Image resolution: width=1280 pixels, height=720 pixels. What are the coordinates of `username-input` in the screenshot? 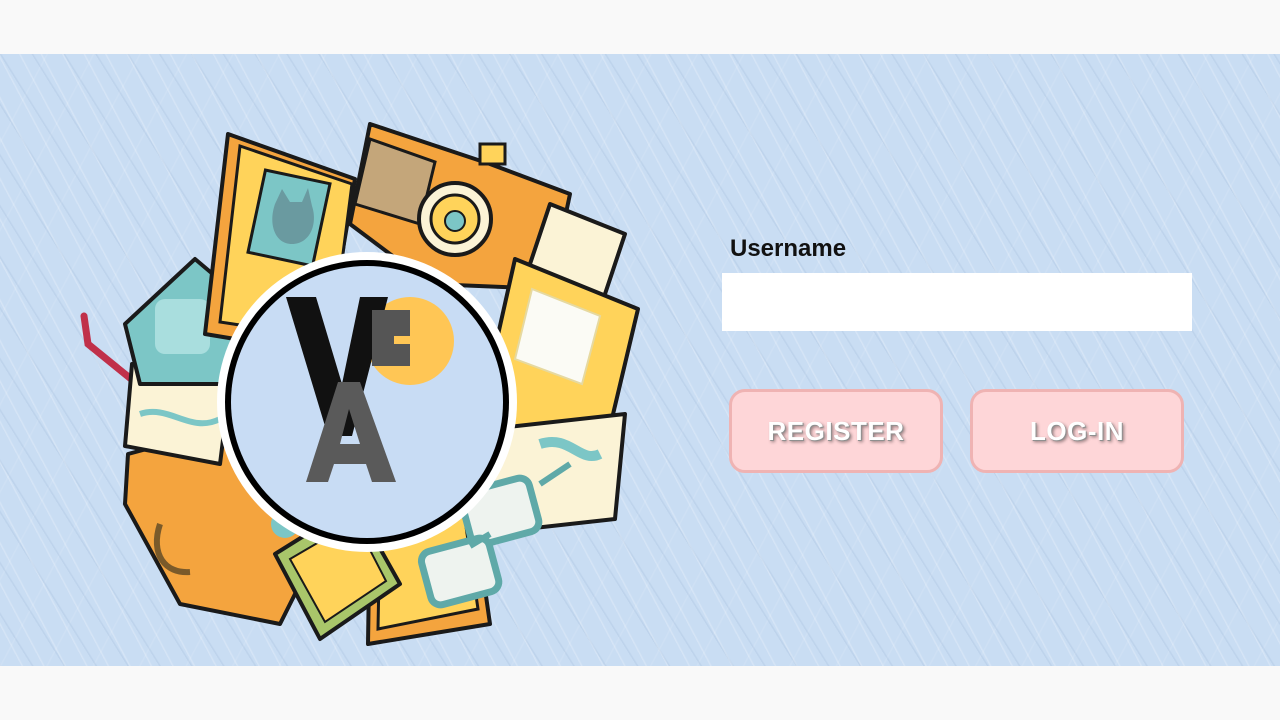 It's located at (957, 302).